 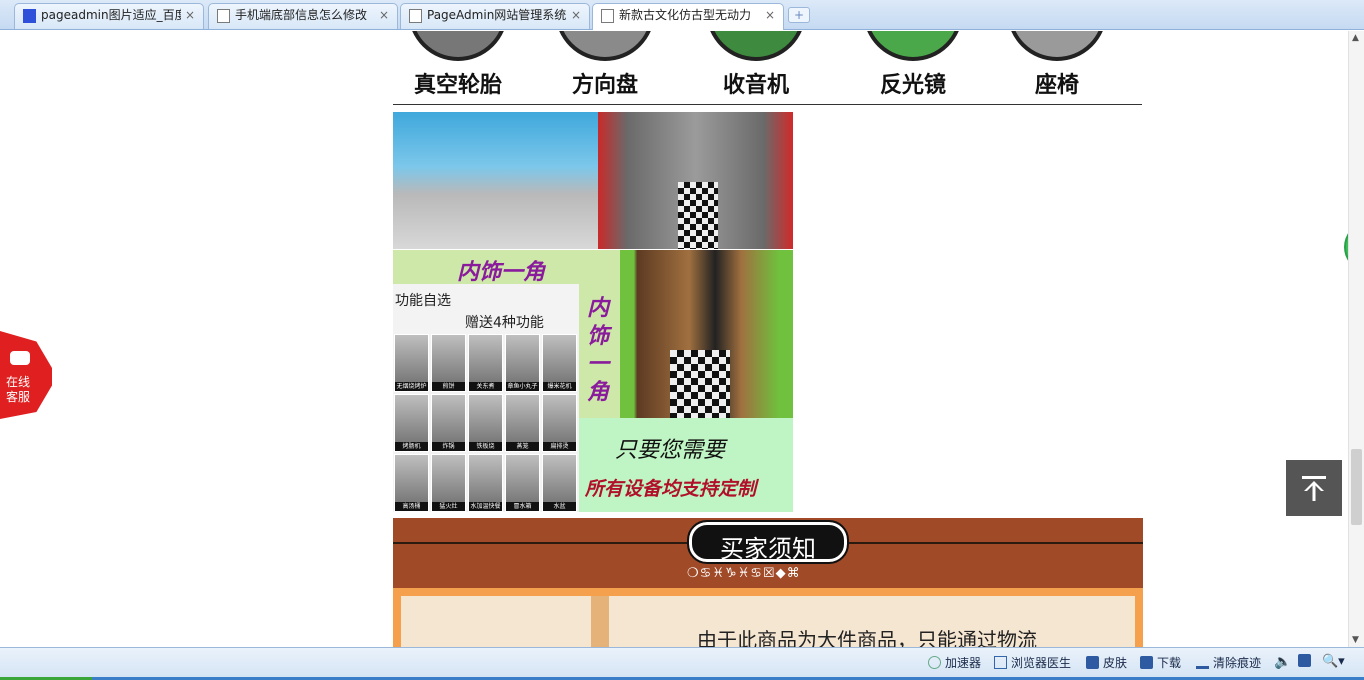 What do you see at coordinates (1160, 662) in the screenshot?
I see `download-button: 下载` at bounding box center [1160, 662].